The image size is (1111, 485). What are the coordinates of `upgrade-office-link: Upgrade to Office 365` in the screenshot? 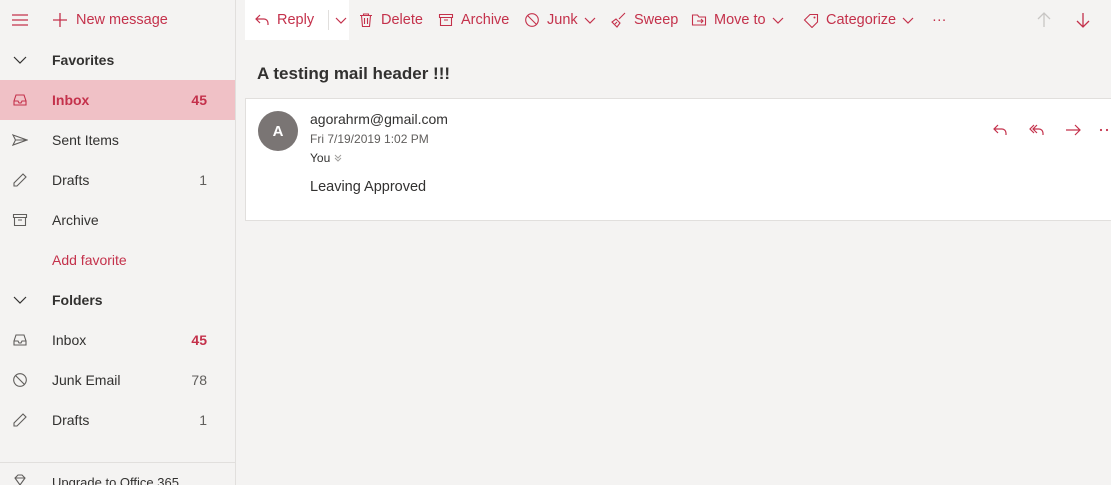 It's located at (117, 473).